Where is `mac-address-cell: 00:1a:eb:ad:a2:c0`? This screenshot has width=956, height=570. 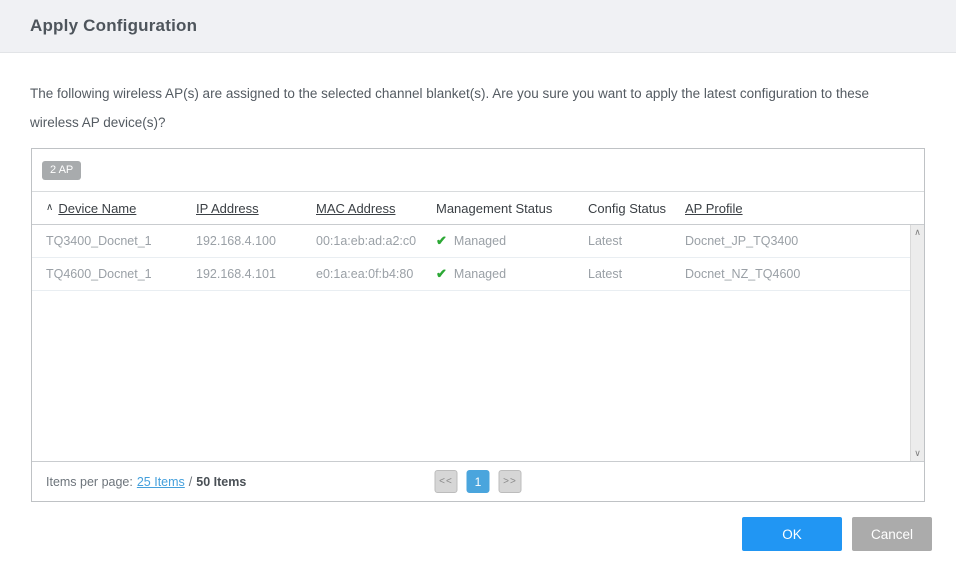 mac-address-cell: 00:1a:eb:ad:a2:c0 is located at coordinates (366, 241).